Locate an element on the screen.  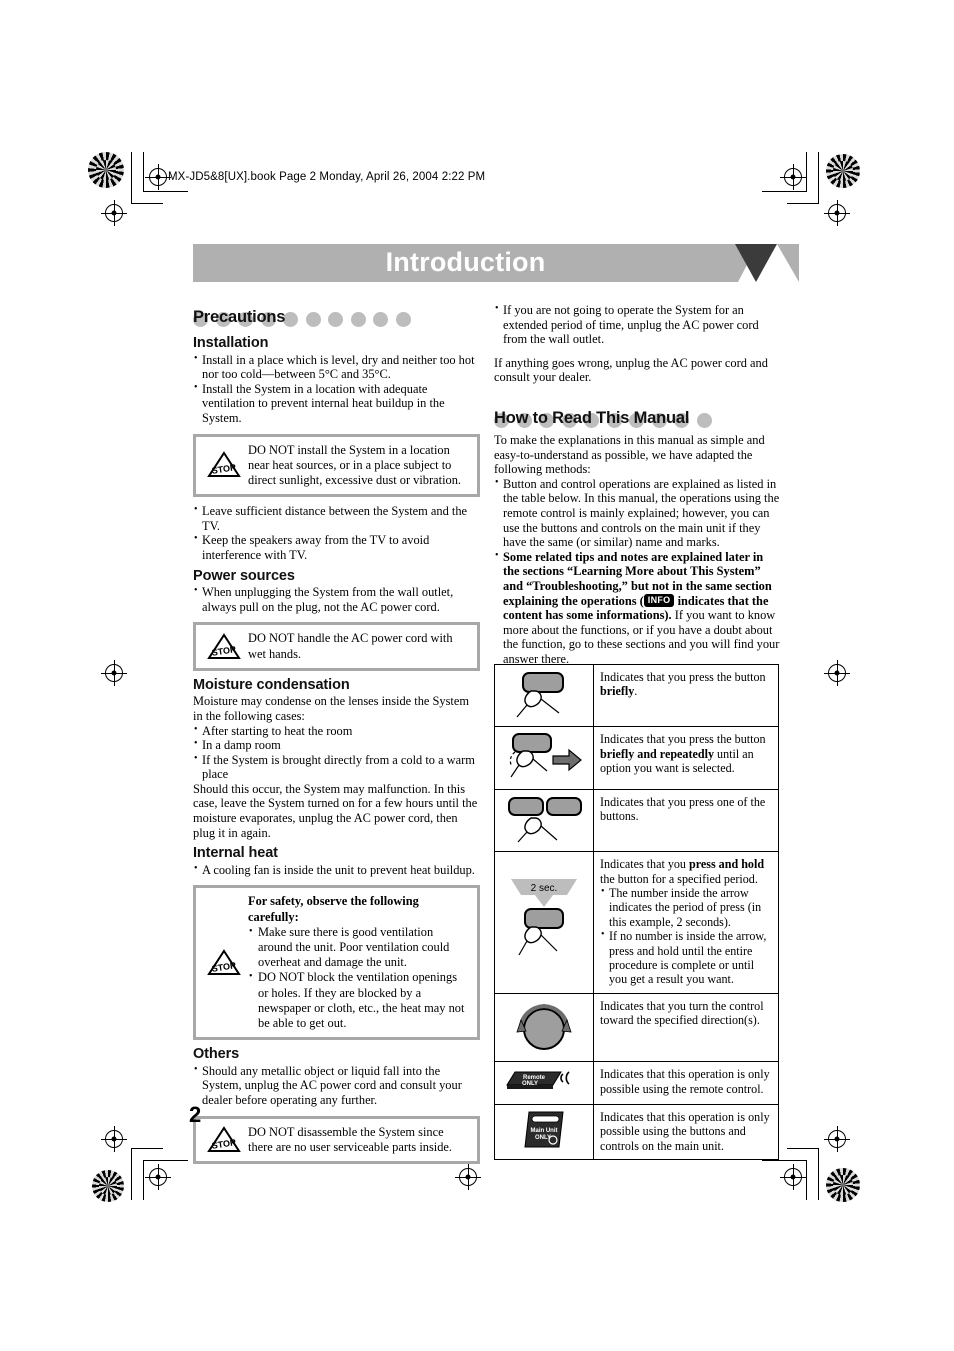
precautions-section-heading: Precautions is located at coordinates (336, 318).